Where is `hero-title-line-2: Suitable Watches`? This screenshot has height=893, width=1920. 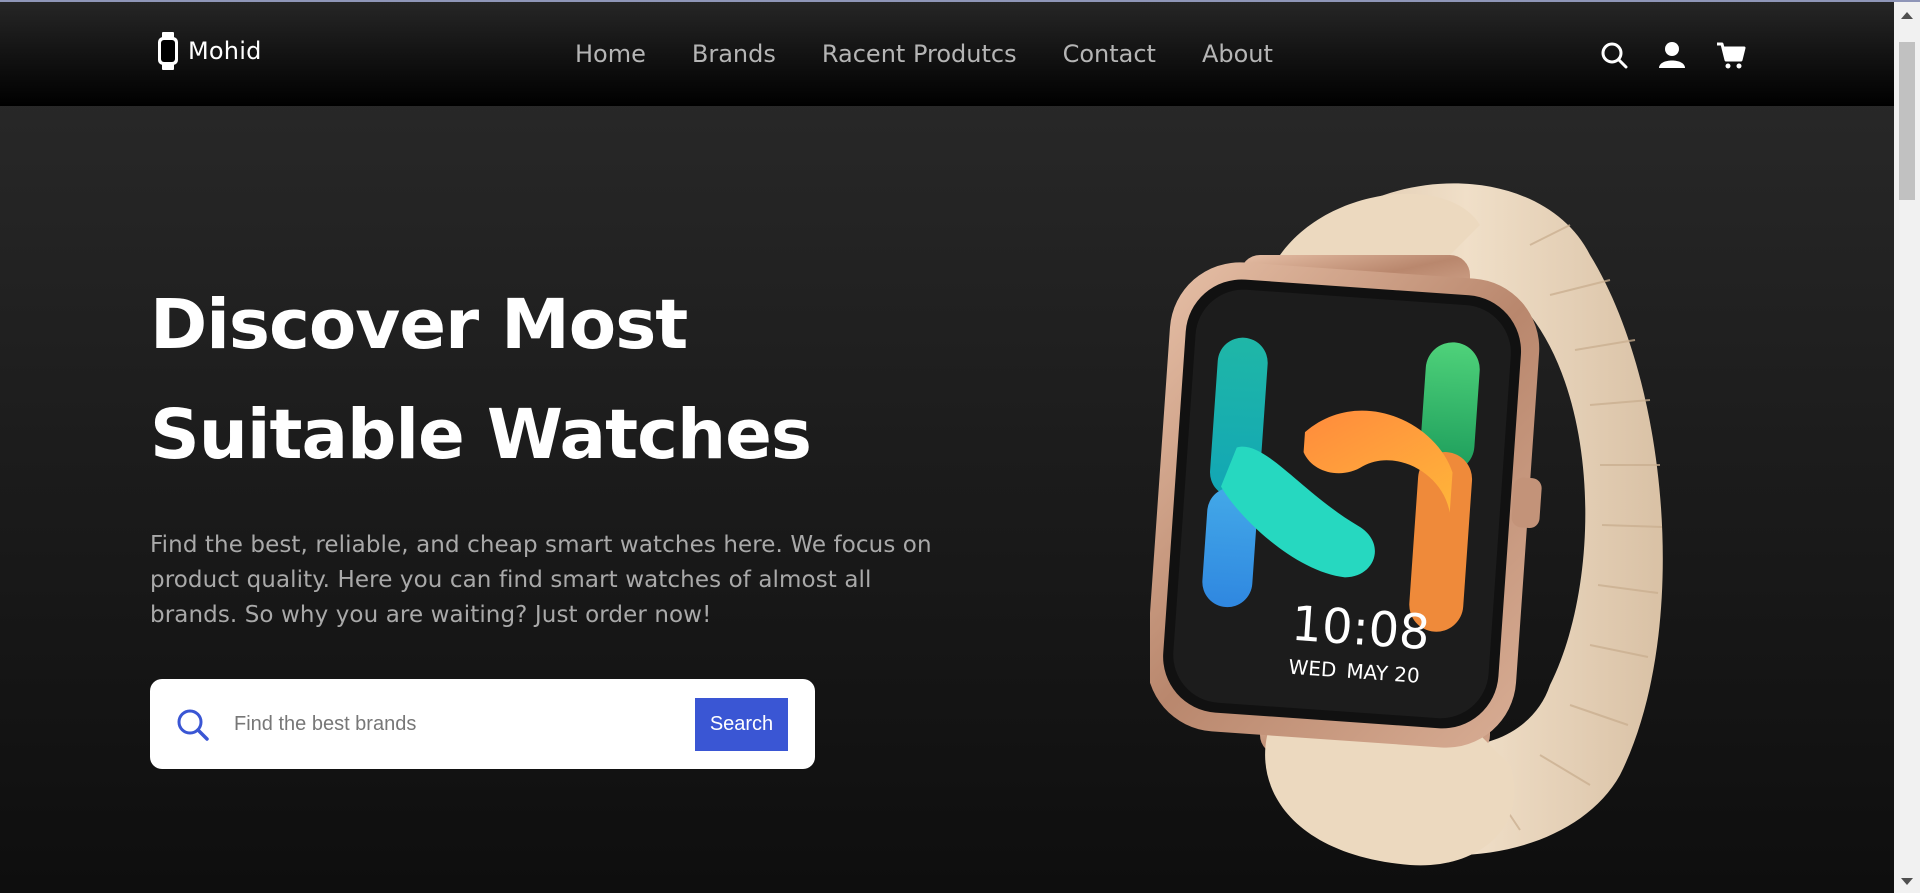
hero-title-line-2: Suitable Watches is located at coordinates (481, 435).